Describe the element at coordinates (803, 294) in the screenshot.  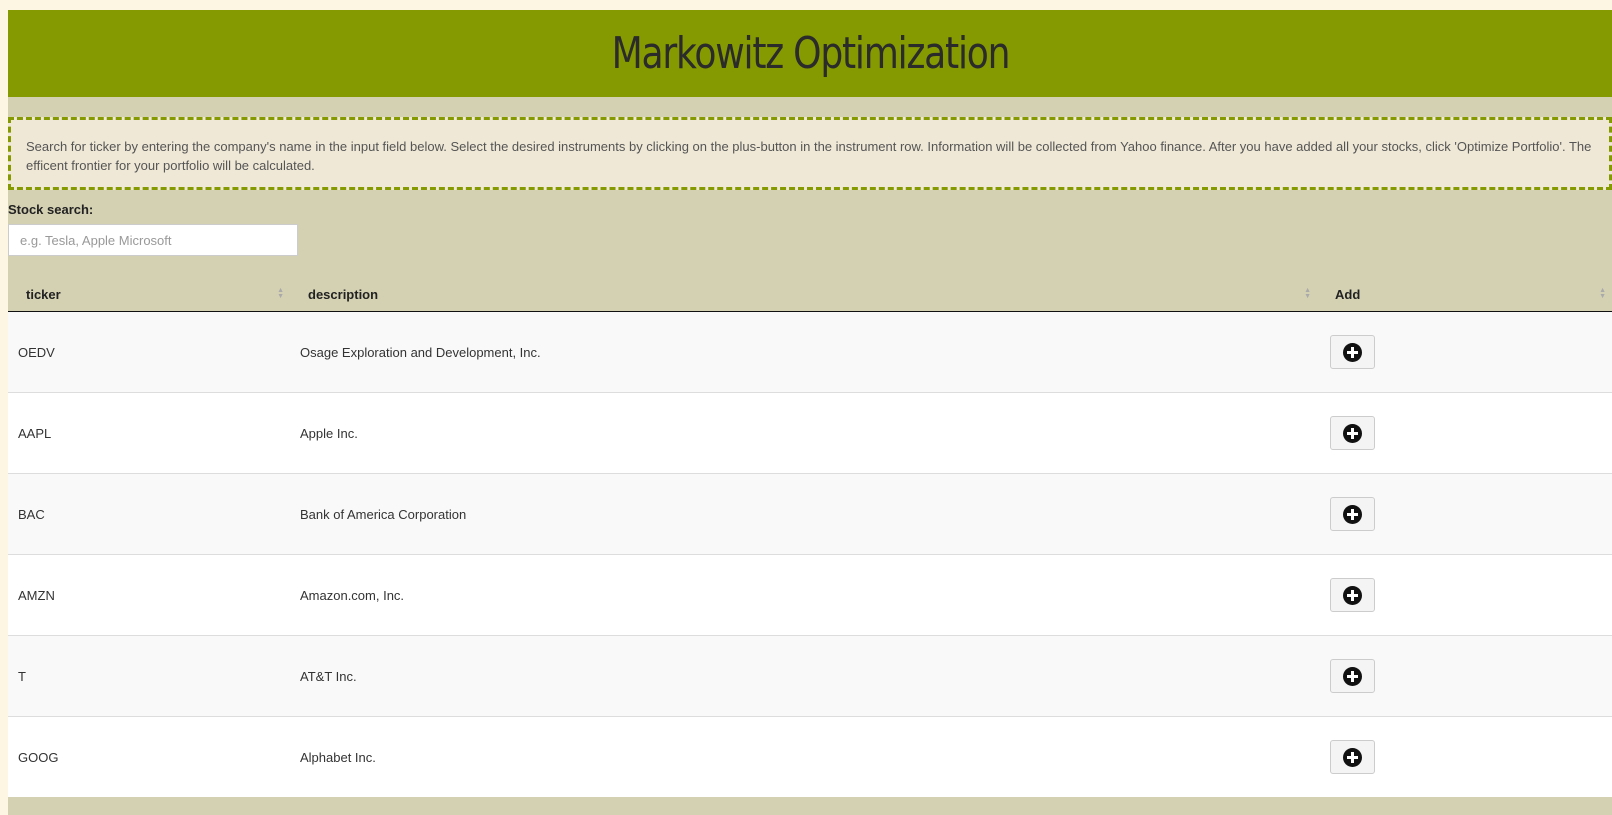
I see `column-header-description: description ▲ ▼` at that location.